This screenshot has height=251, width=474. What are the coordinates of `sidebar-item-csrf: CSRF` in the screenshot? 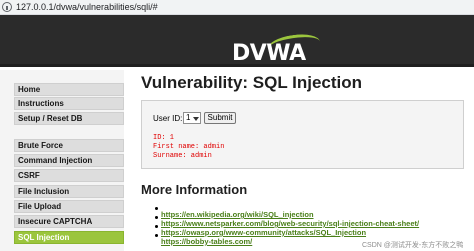 It's located at (69, 175).